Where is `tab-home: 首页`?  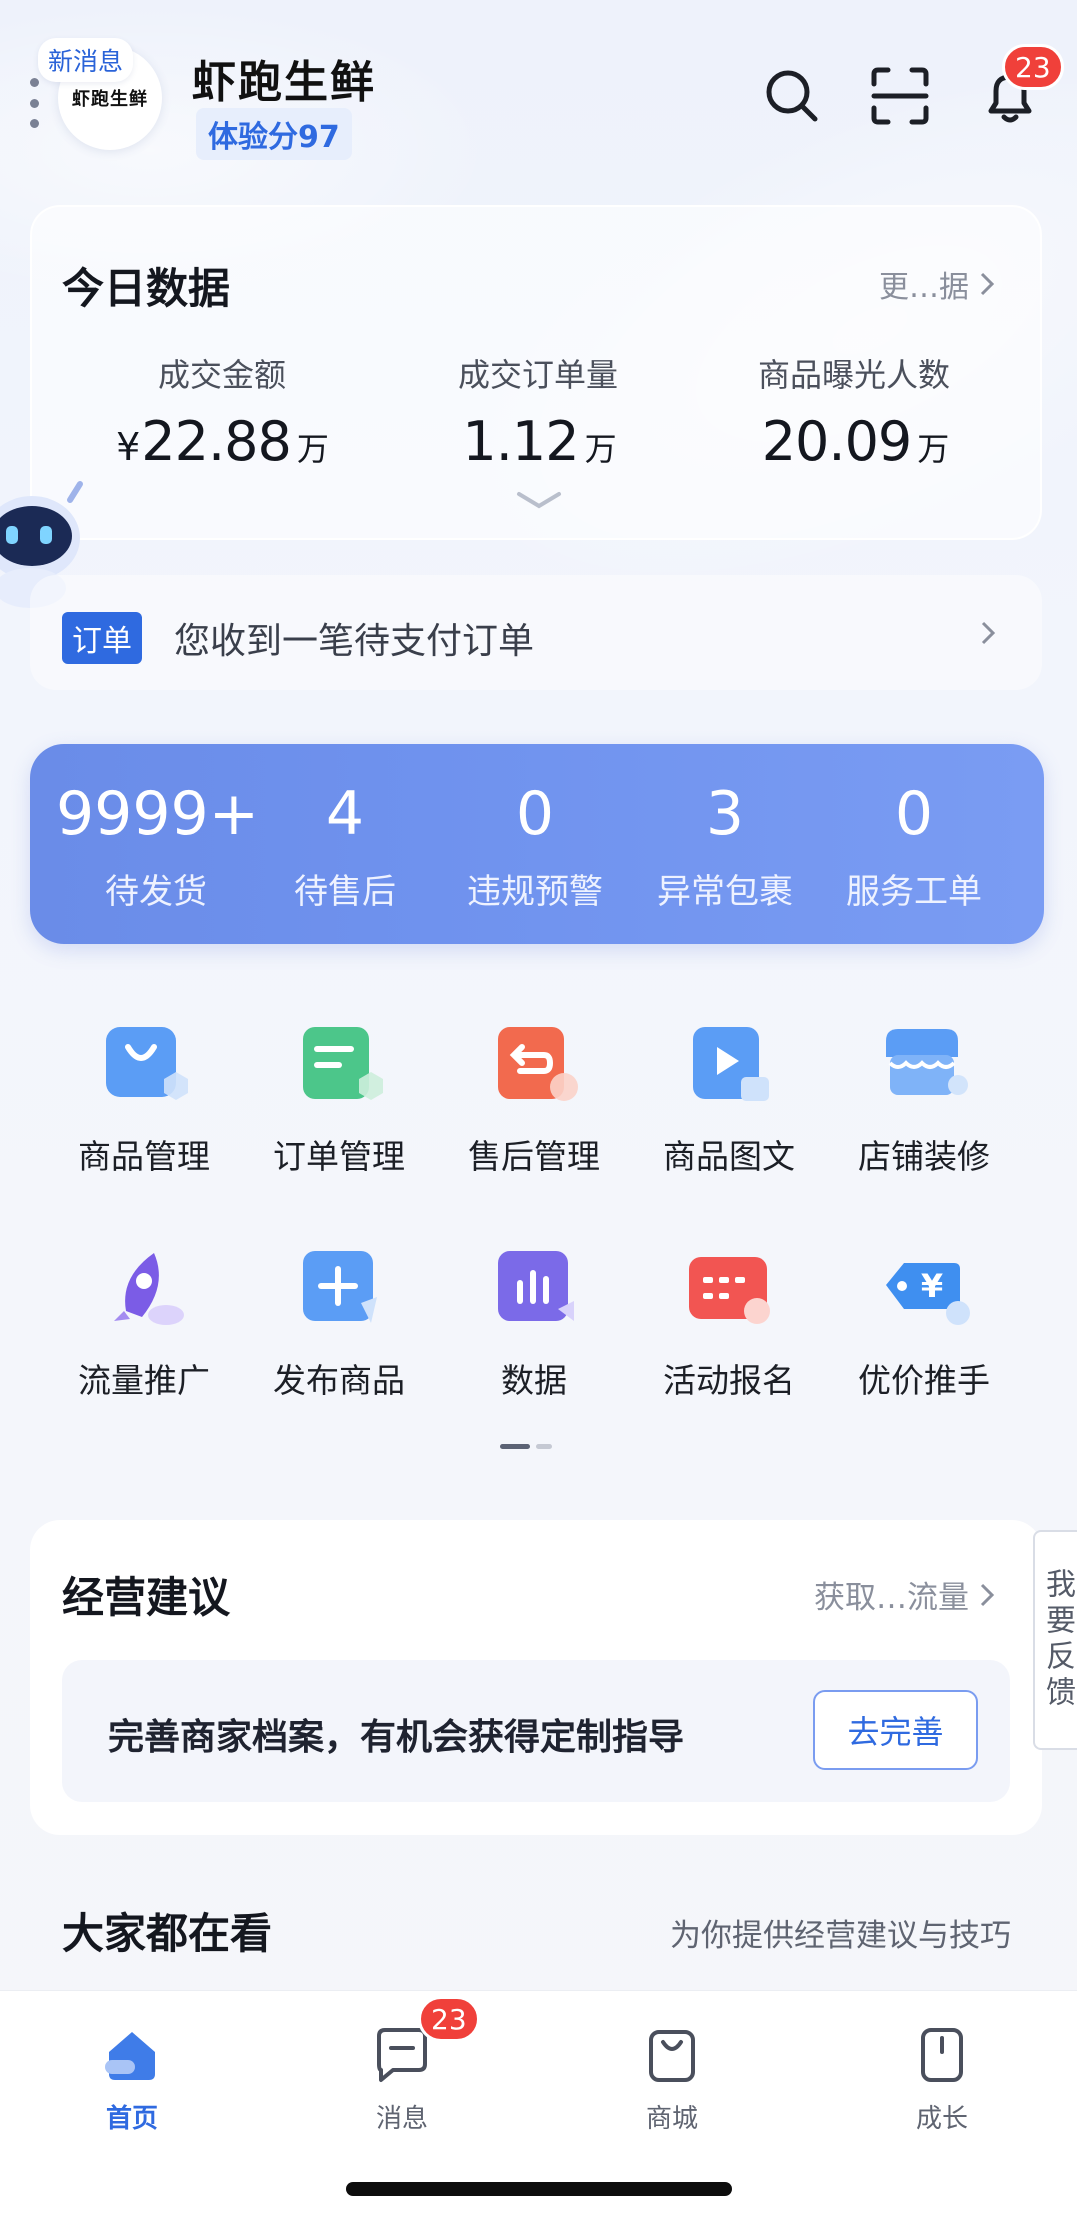
tab-home: 首页 is located at coordinates (132, 2077).